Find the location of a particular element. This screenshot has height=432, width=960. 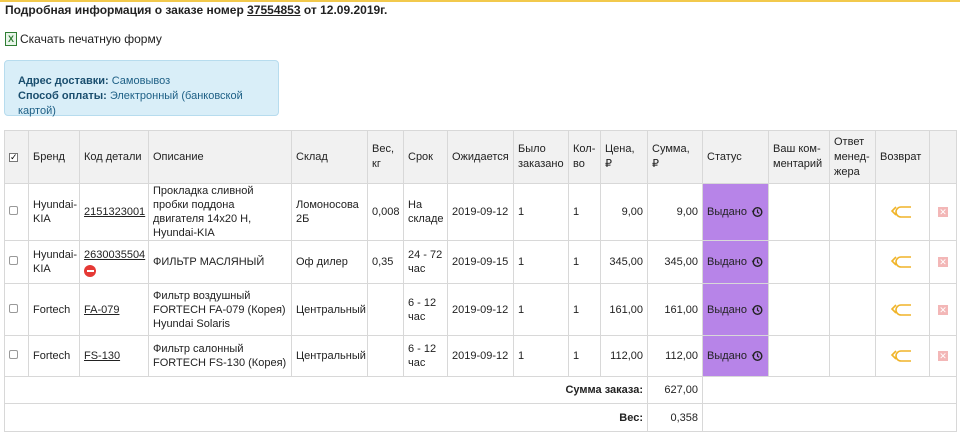

part-code-link: FA-079 is located at coordinates (101, 310).